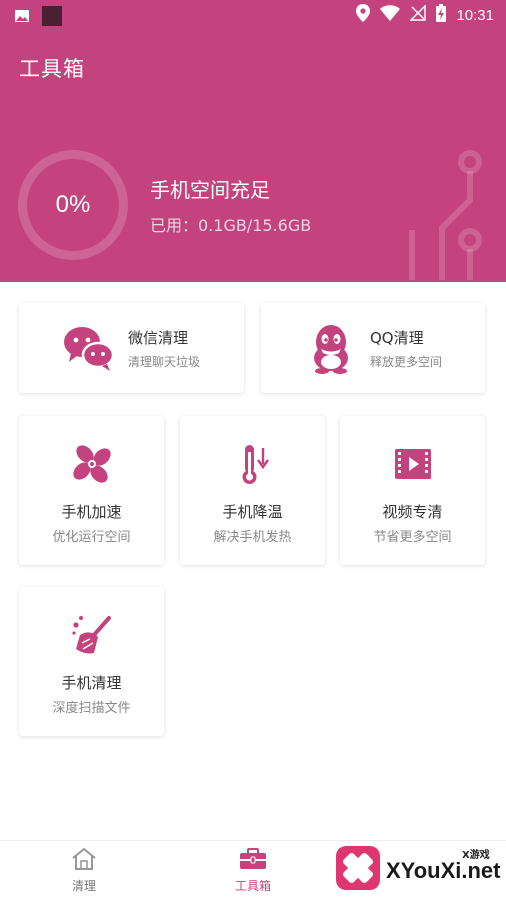 The width and height of the screenshot is (506, 900). Describe the element at coordinates (253, 861) in the screenshot. I see `toolbox-icon` at that location.